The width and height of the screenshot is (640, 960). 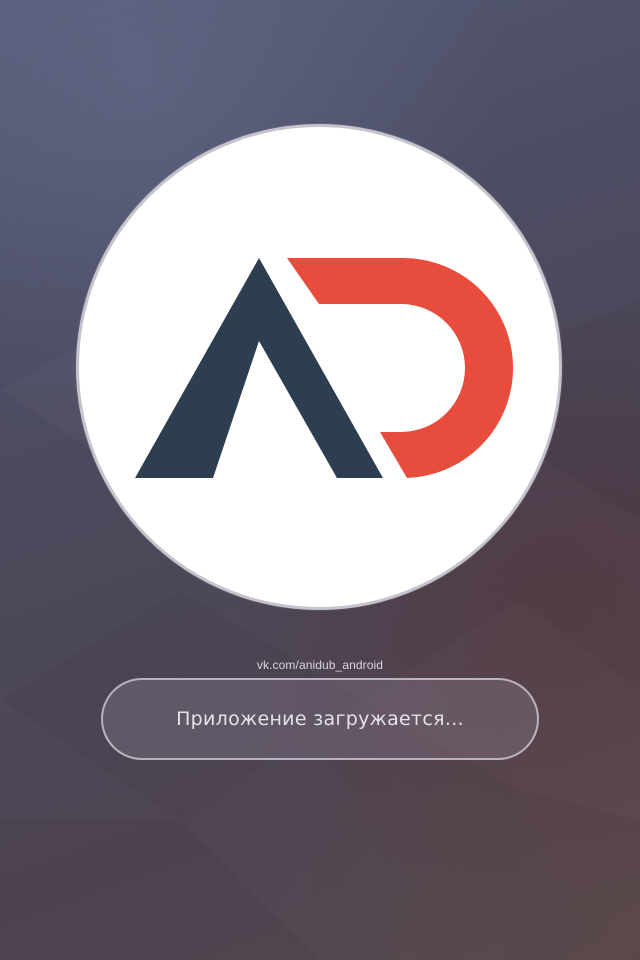 What do you see at coordinates (324, 367) in the screenshot?
I see `anidub-logo-icon` at bounding box center [324, 367].